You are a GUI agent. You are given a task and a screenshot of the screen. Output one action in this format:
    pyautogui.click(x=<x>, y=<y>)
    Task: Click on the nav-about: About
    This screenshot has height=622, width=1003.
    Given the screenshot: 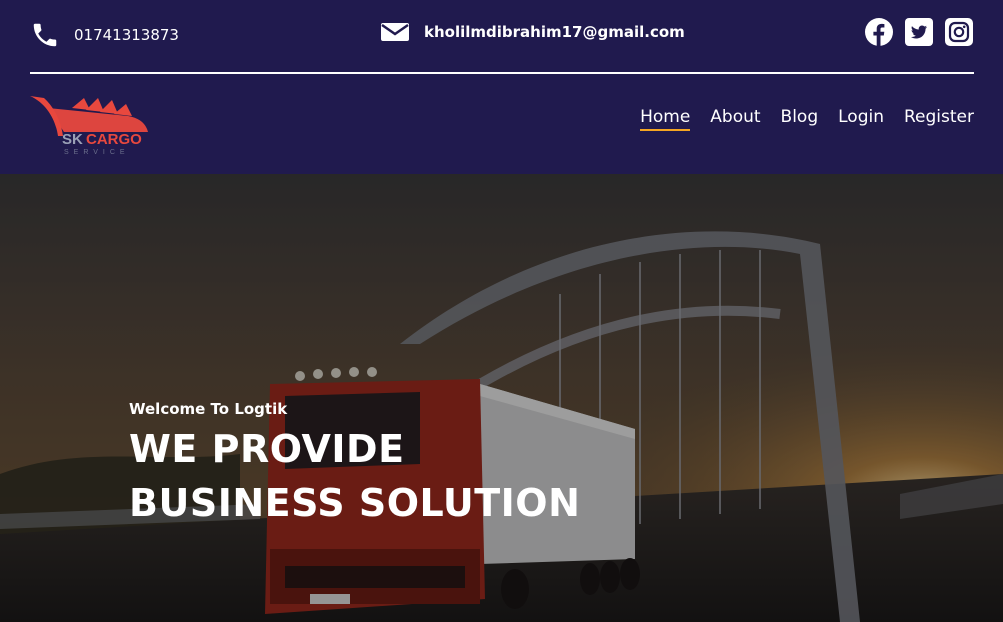 What is the action you would take?
    pyautogui.click(x=735, y=119)
    